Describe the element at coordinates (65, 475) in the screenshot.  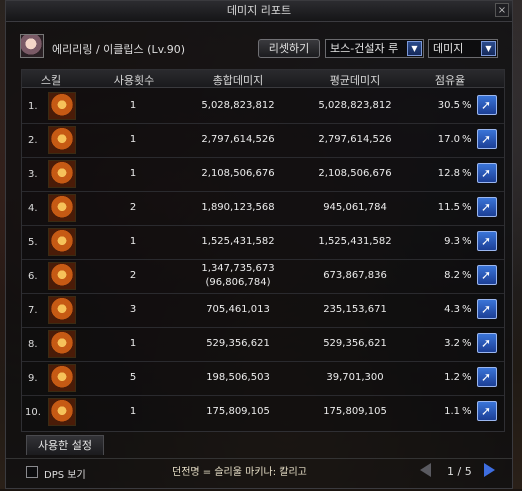
I see `dps-label: DPS 보기` at that location.